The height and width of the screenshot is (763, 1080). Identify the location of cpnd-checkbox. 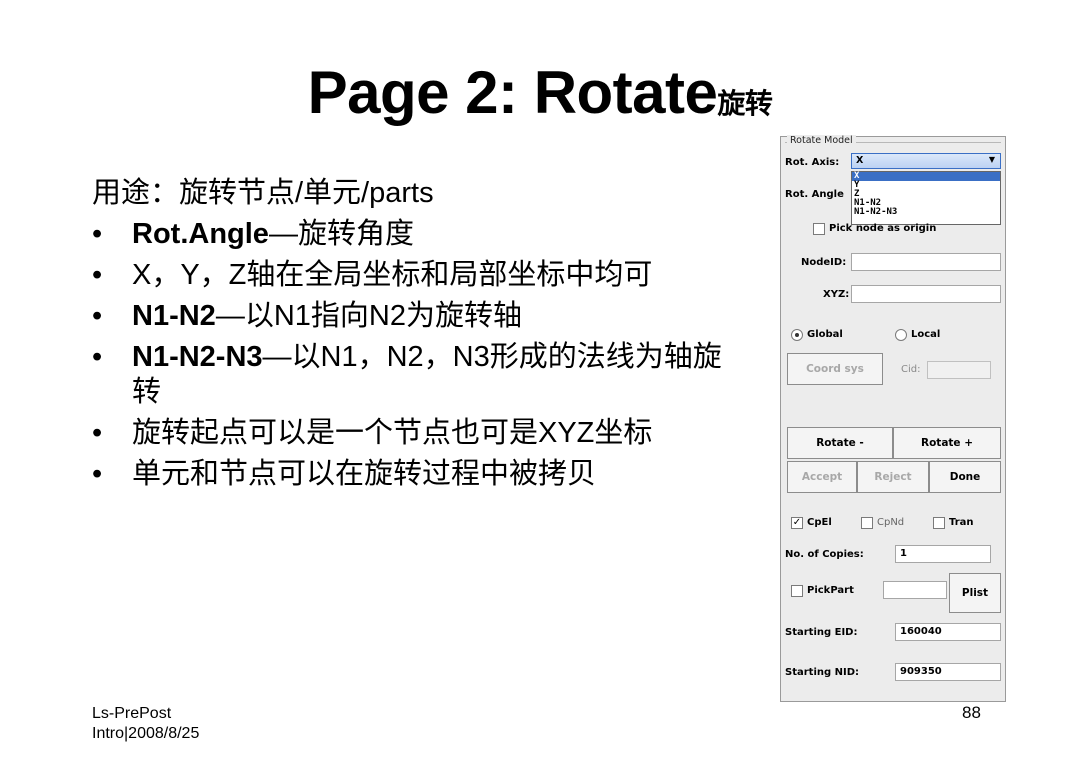
(867, 523).